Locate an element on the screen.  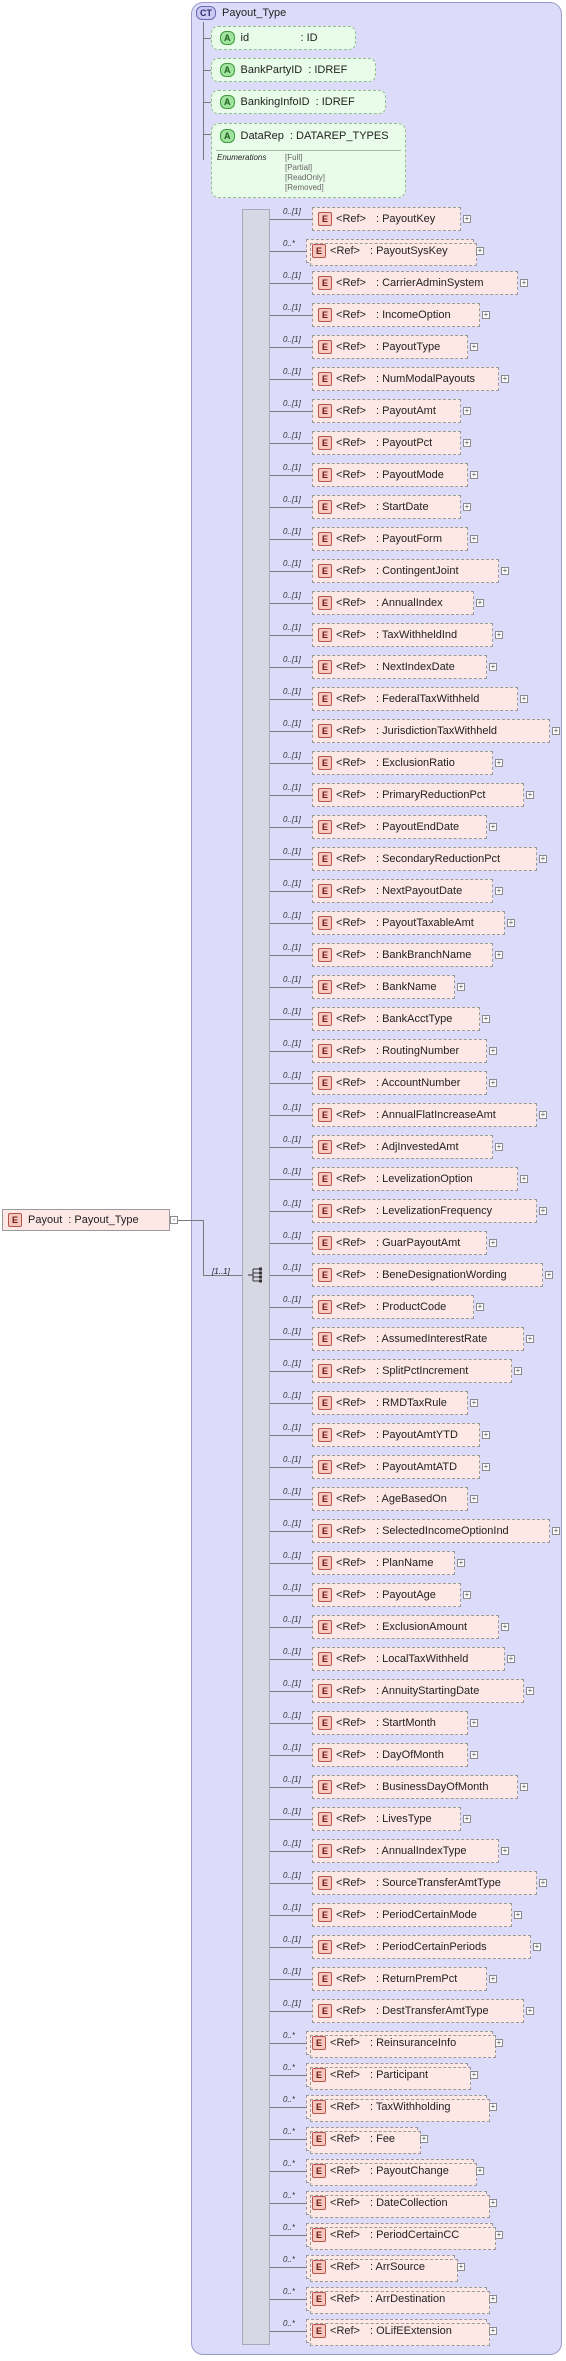
element-ref: E <Ref>: AccountNumber is located at coordinates (399, 1083).